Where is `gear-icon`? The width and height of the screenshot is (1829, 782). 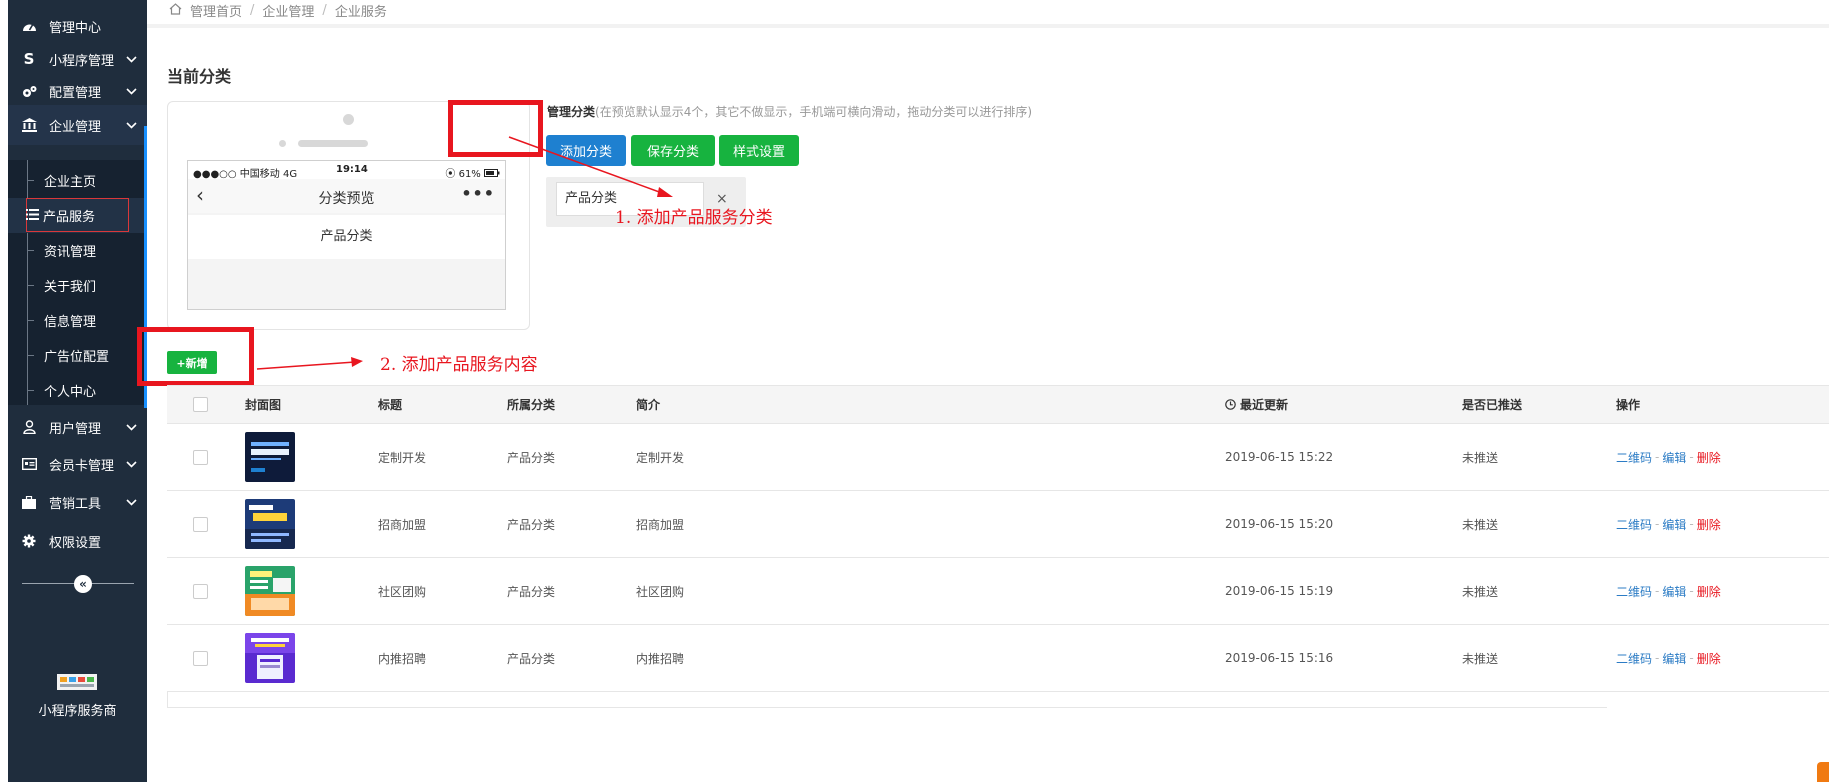
gear-icon is located at coordinates (29, 541).